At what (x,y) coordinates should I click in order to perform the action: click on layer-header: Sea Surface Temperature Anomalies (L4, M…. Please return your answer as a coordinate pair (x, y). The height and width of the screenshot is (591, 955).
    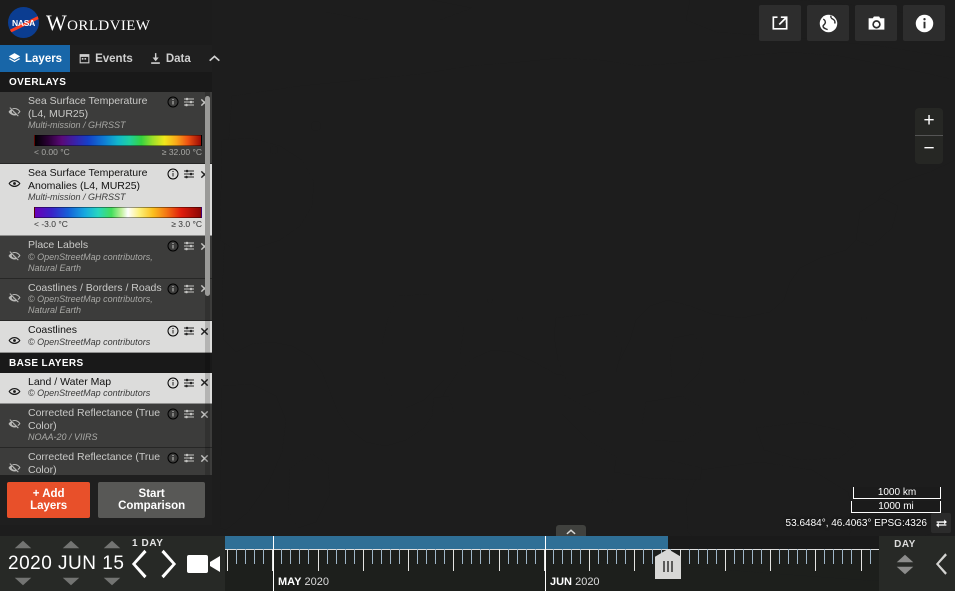
    Looking at the image, I should click on (119, 185).